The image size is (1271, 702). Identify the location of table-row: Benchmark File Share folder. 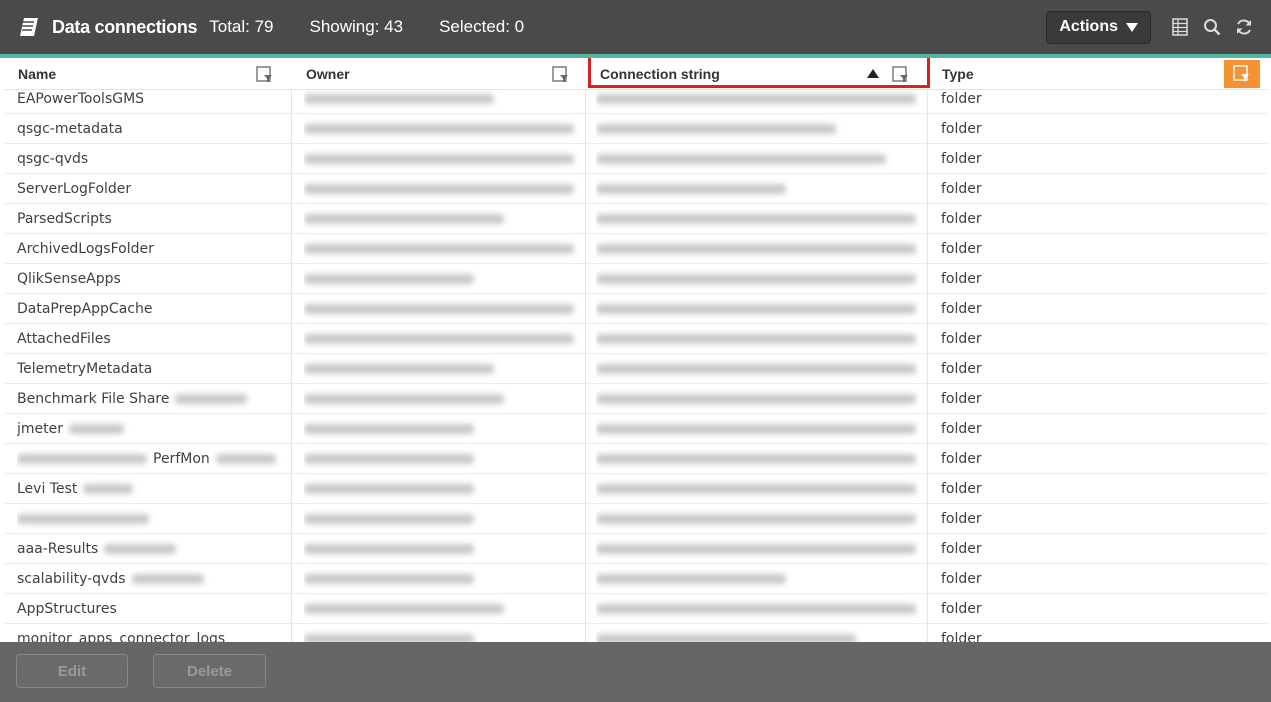
(635, 399).